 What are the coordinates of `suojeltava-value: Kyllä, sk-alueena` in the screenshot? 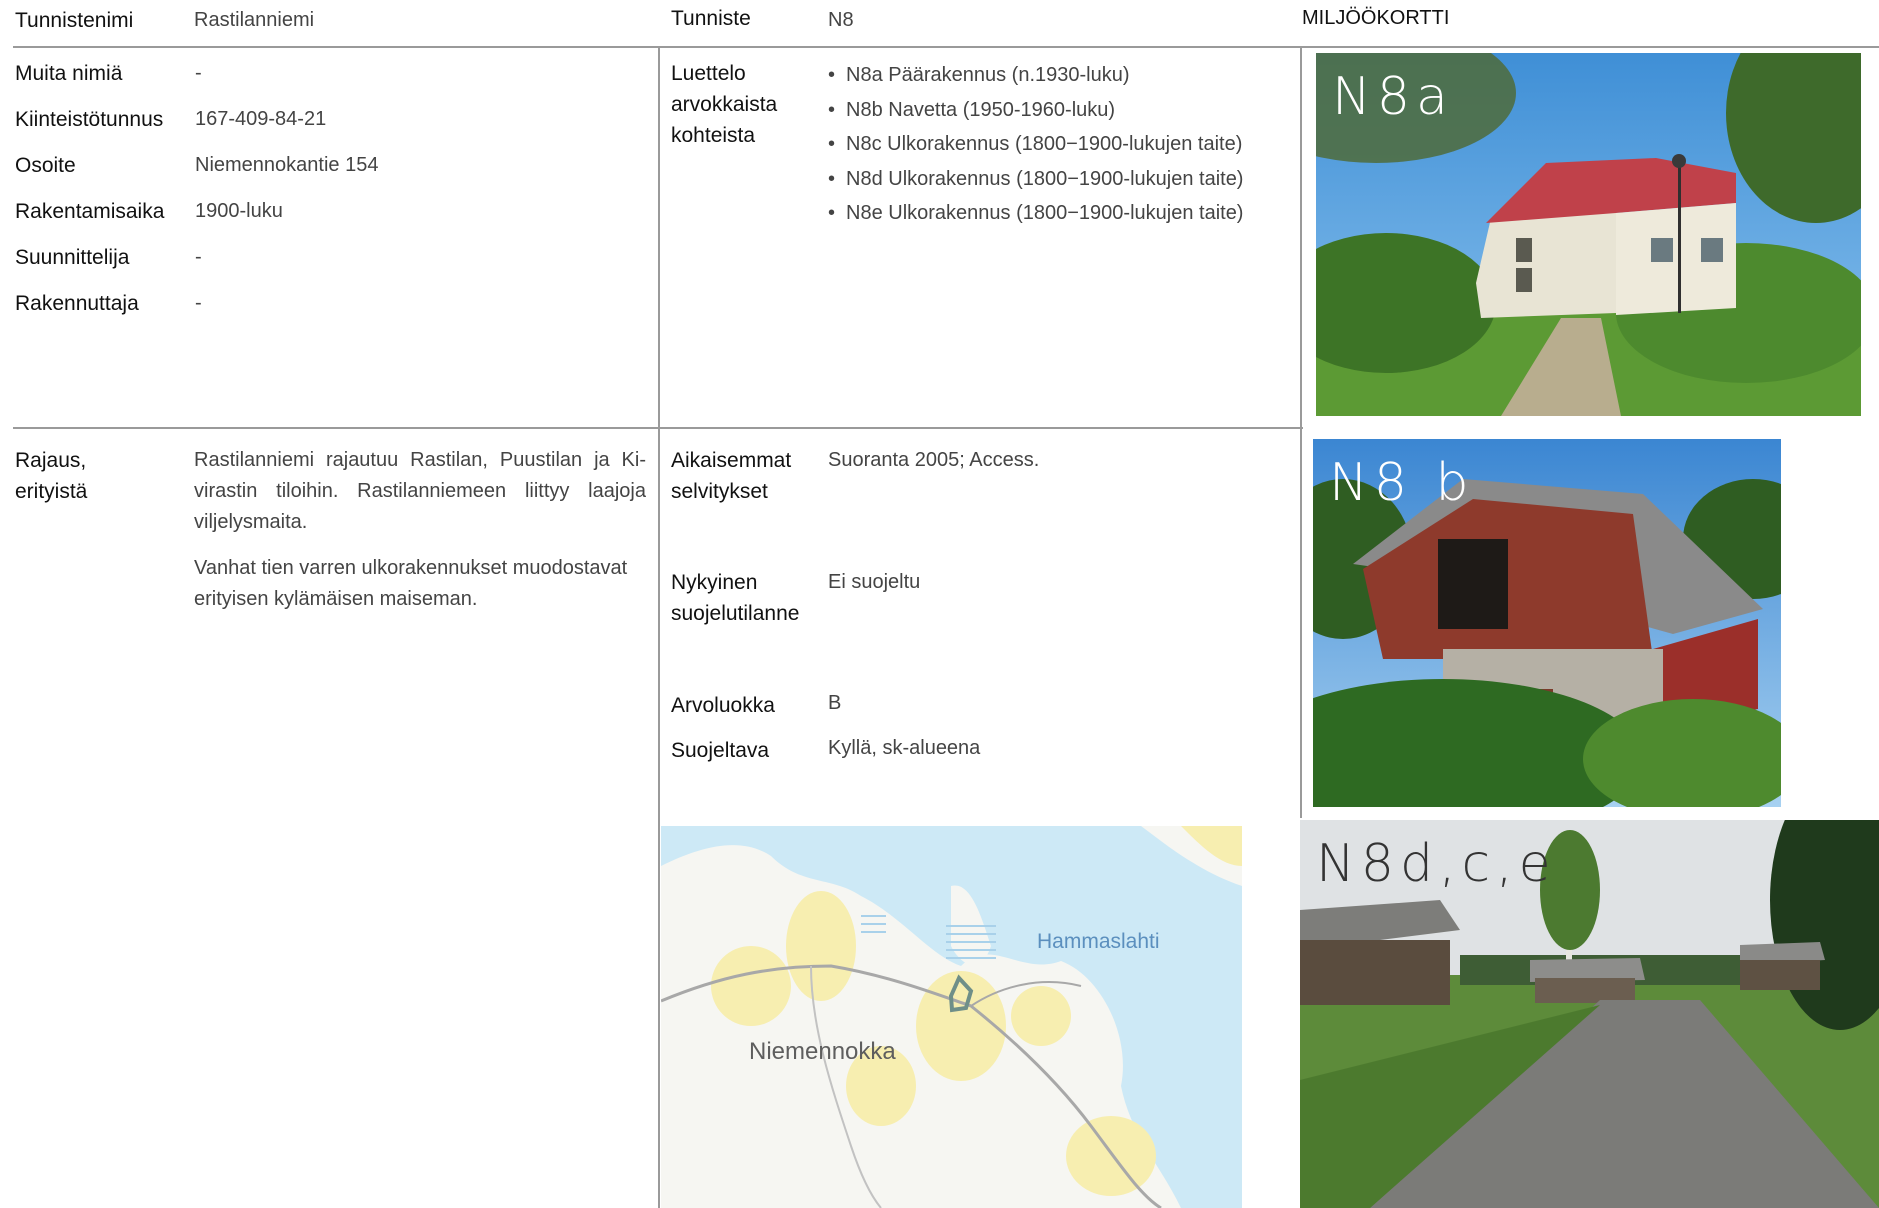 It's located at (904, 748).